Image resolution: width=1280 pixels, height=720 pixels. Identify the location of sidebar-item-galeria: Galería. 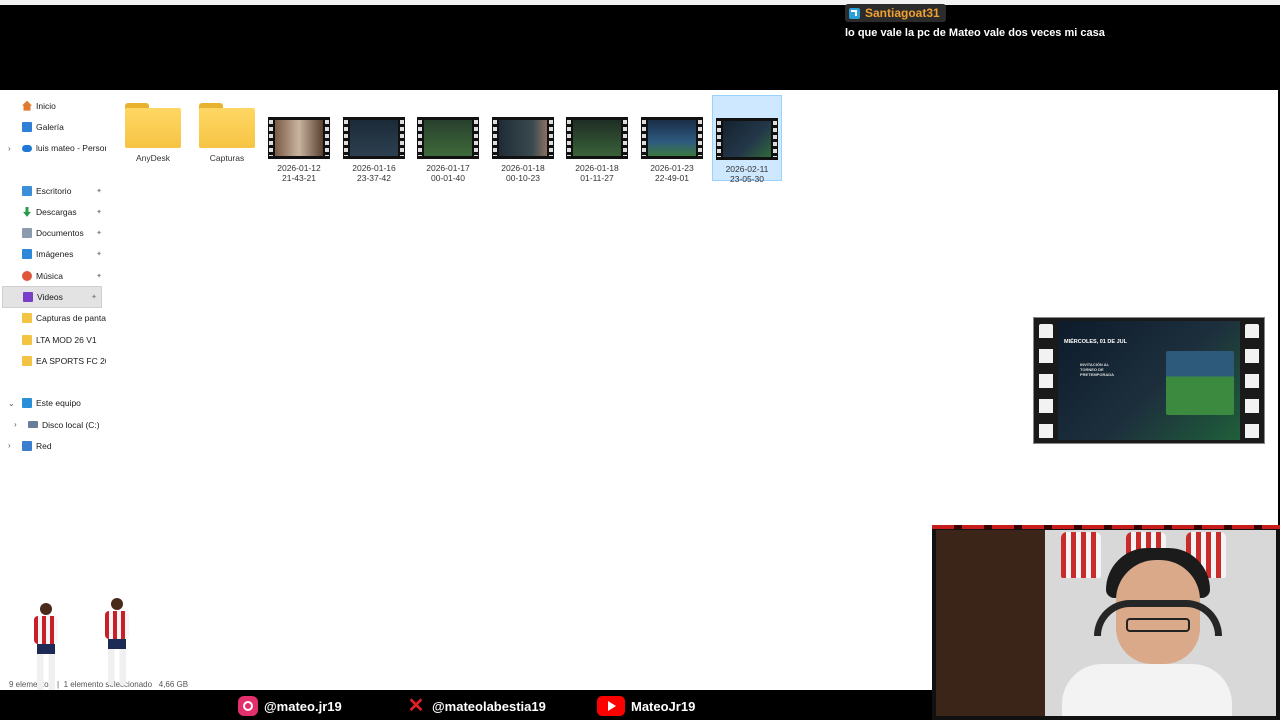
(53, 126).